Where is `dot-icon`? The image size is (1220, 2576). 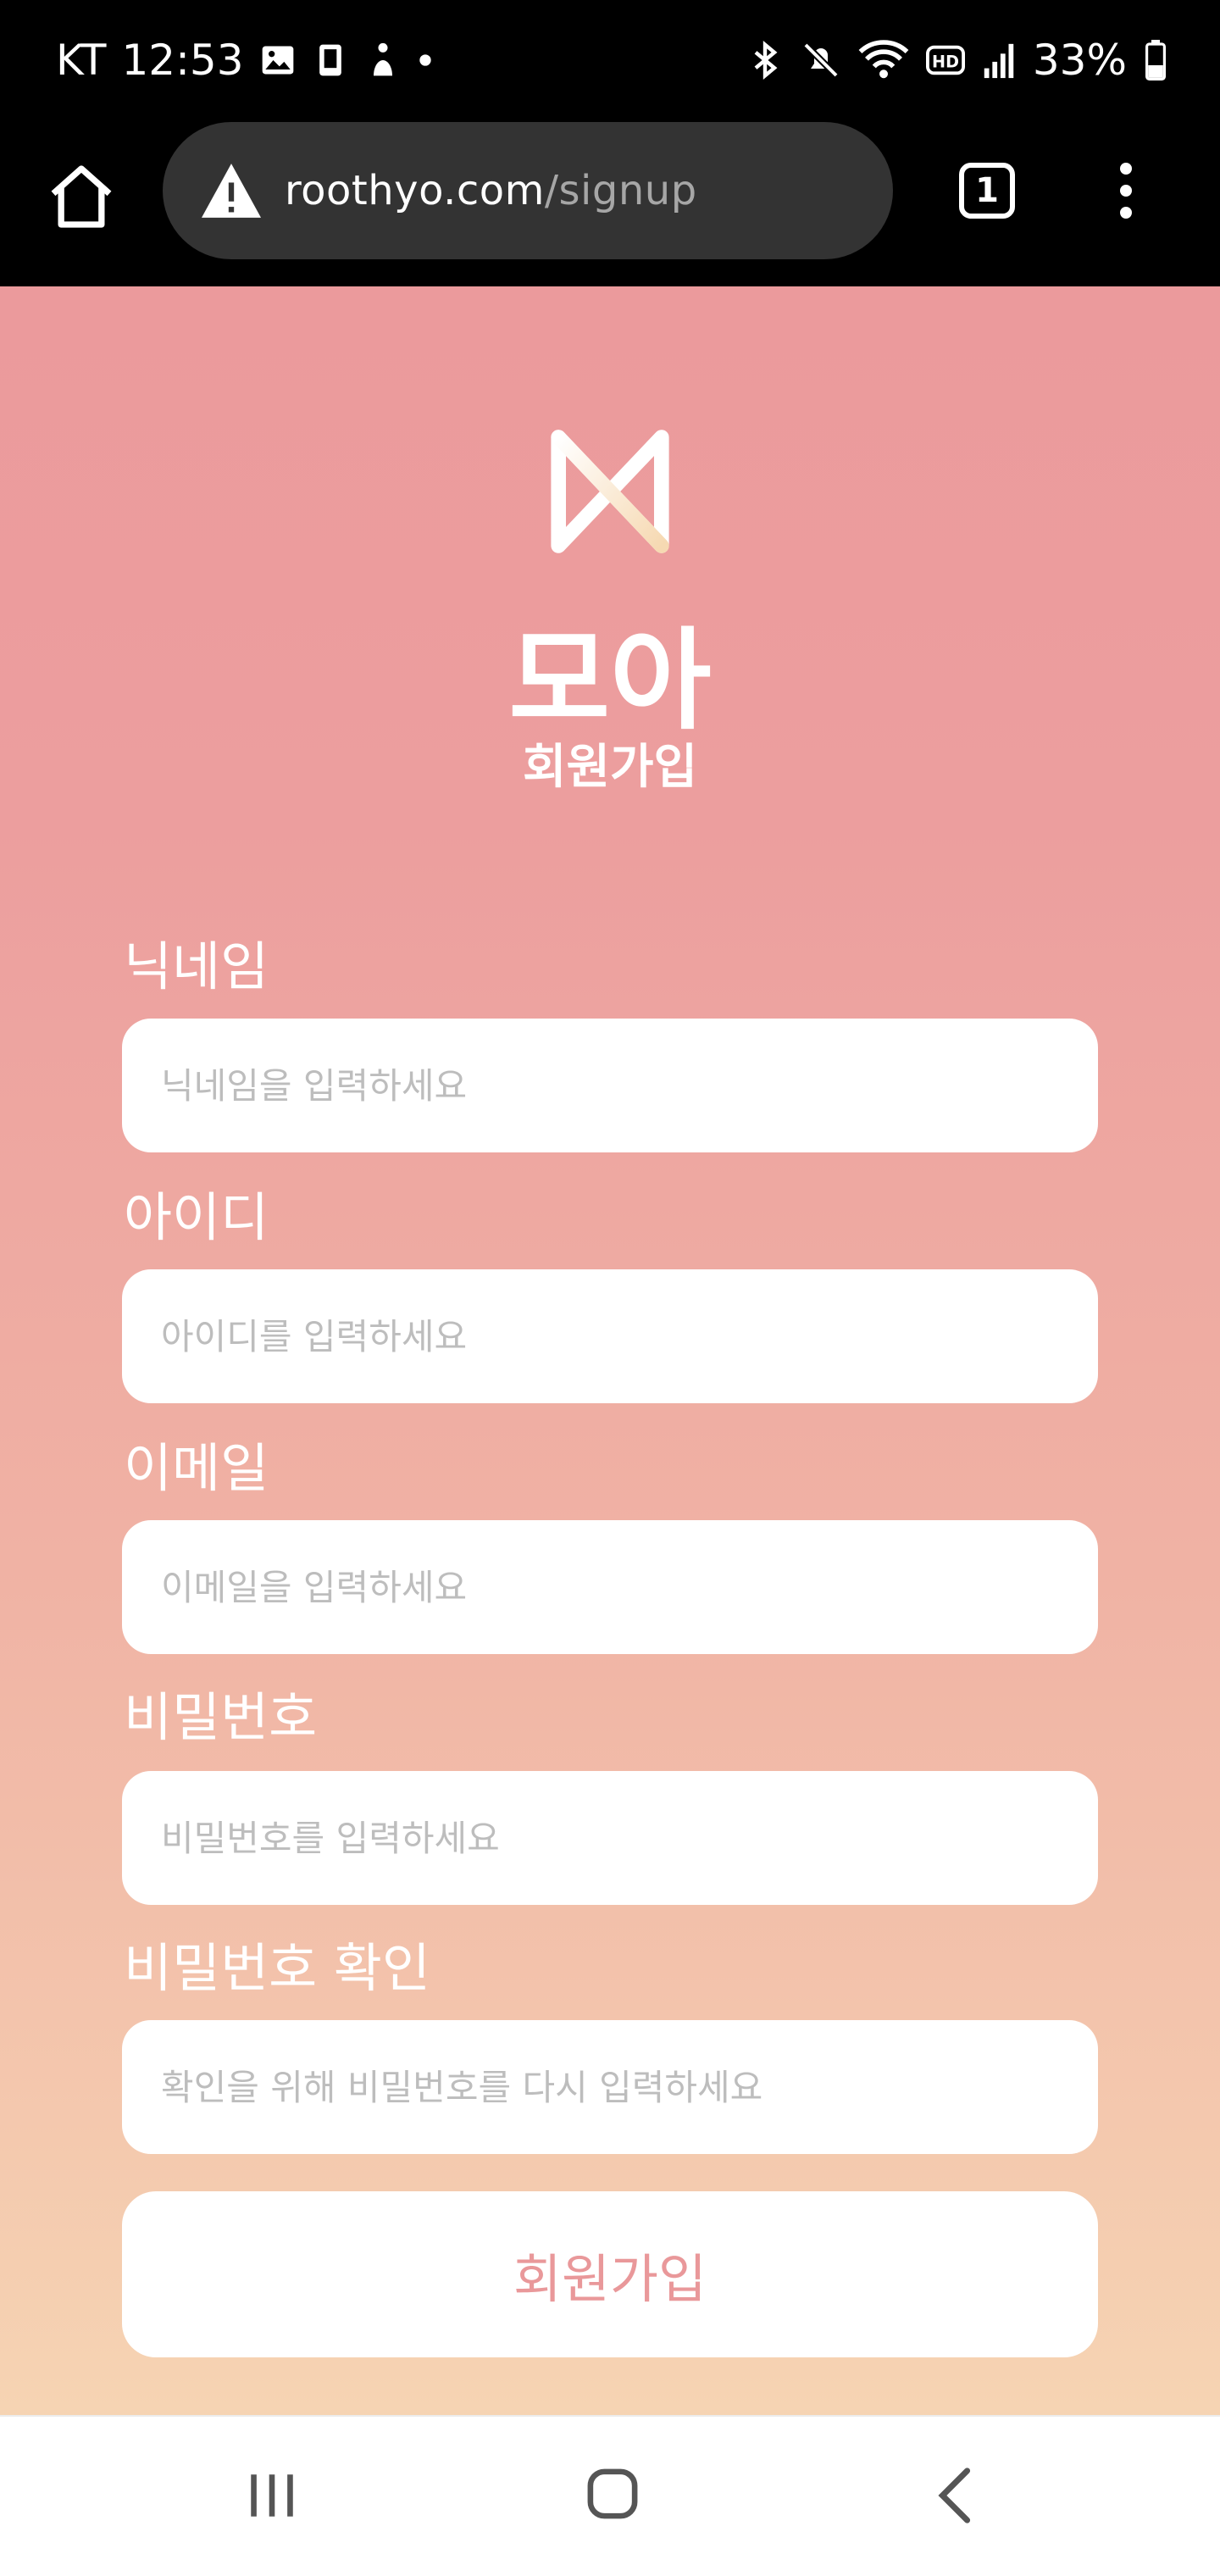 dot-icon is located at coordinates (425, 60).